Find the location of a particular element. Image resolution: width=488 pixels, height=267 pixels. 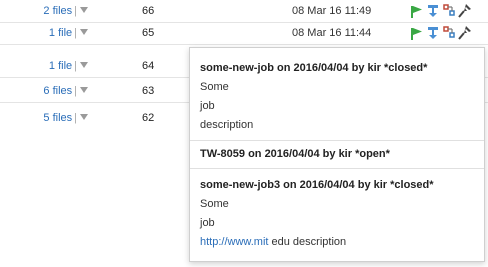

build-number: 64 is located at coordinates (148, 66).